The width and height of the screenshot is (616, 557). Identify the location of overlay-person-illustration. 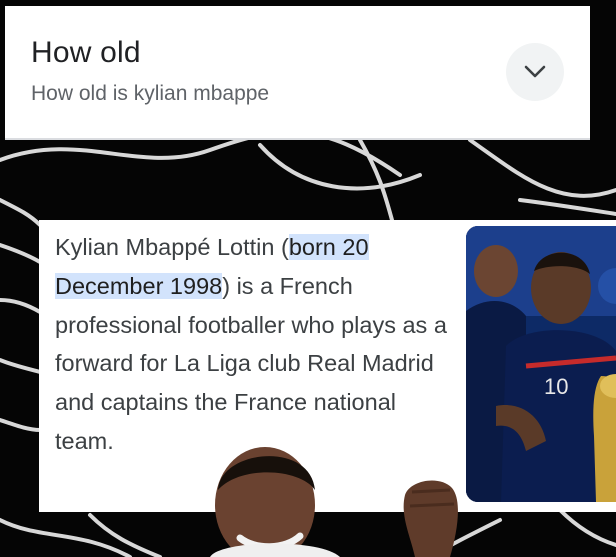
(334, 502).